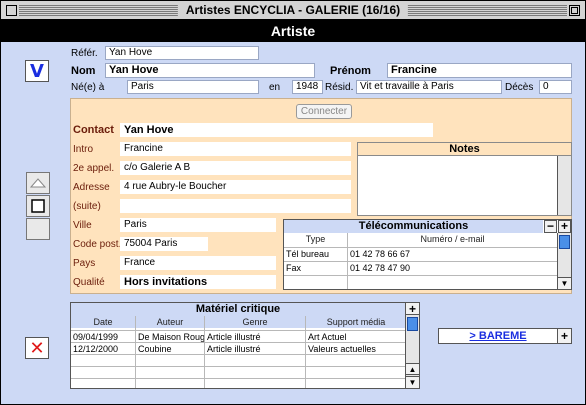  I want to click on critique-add-button: +, so click(412, 309).